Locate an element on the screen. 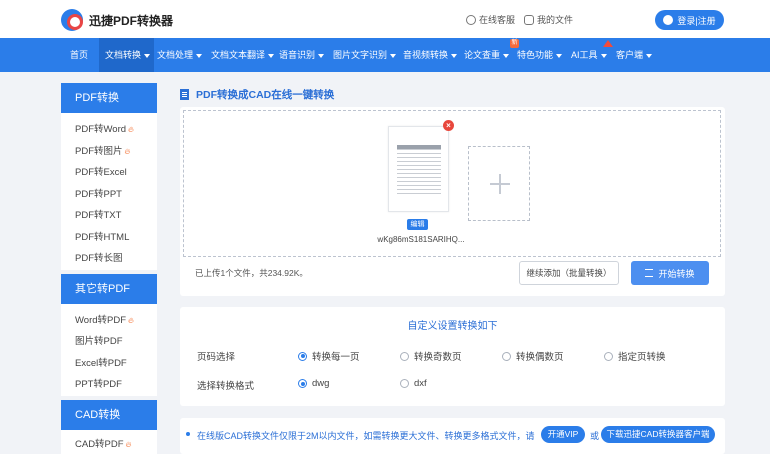 The width and height of the screenshot is (770, 454). add-file-button is located at coordinates (499, 183).